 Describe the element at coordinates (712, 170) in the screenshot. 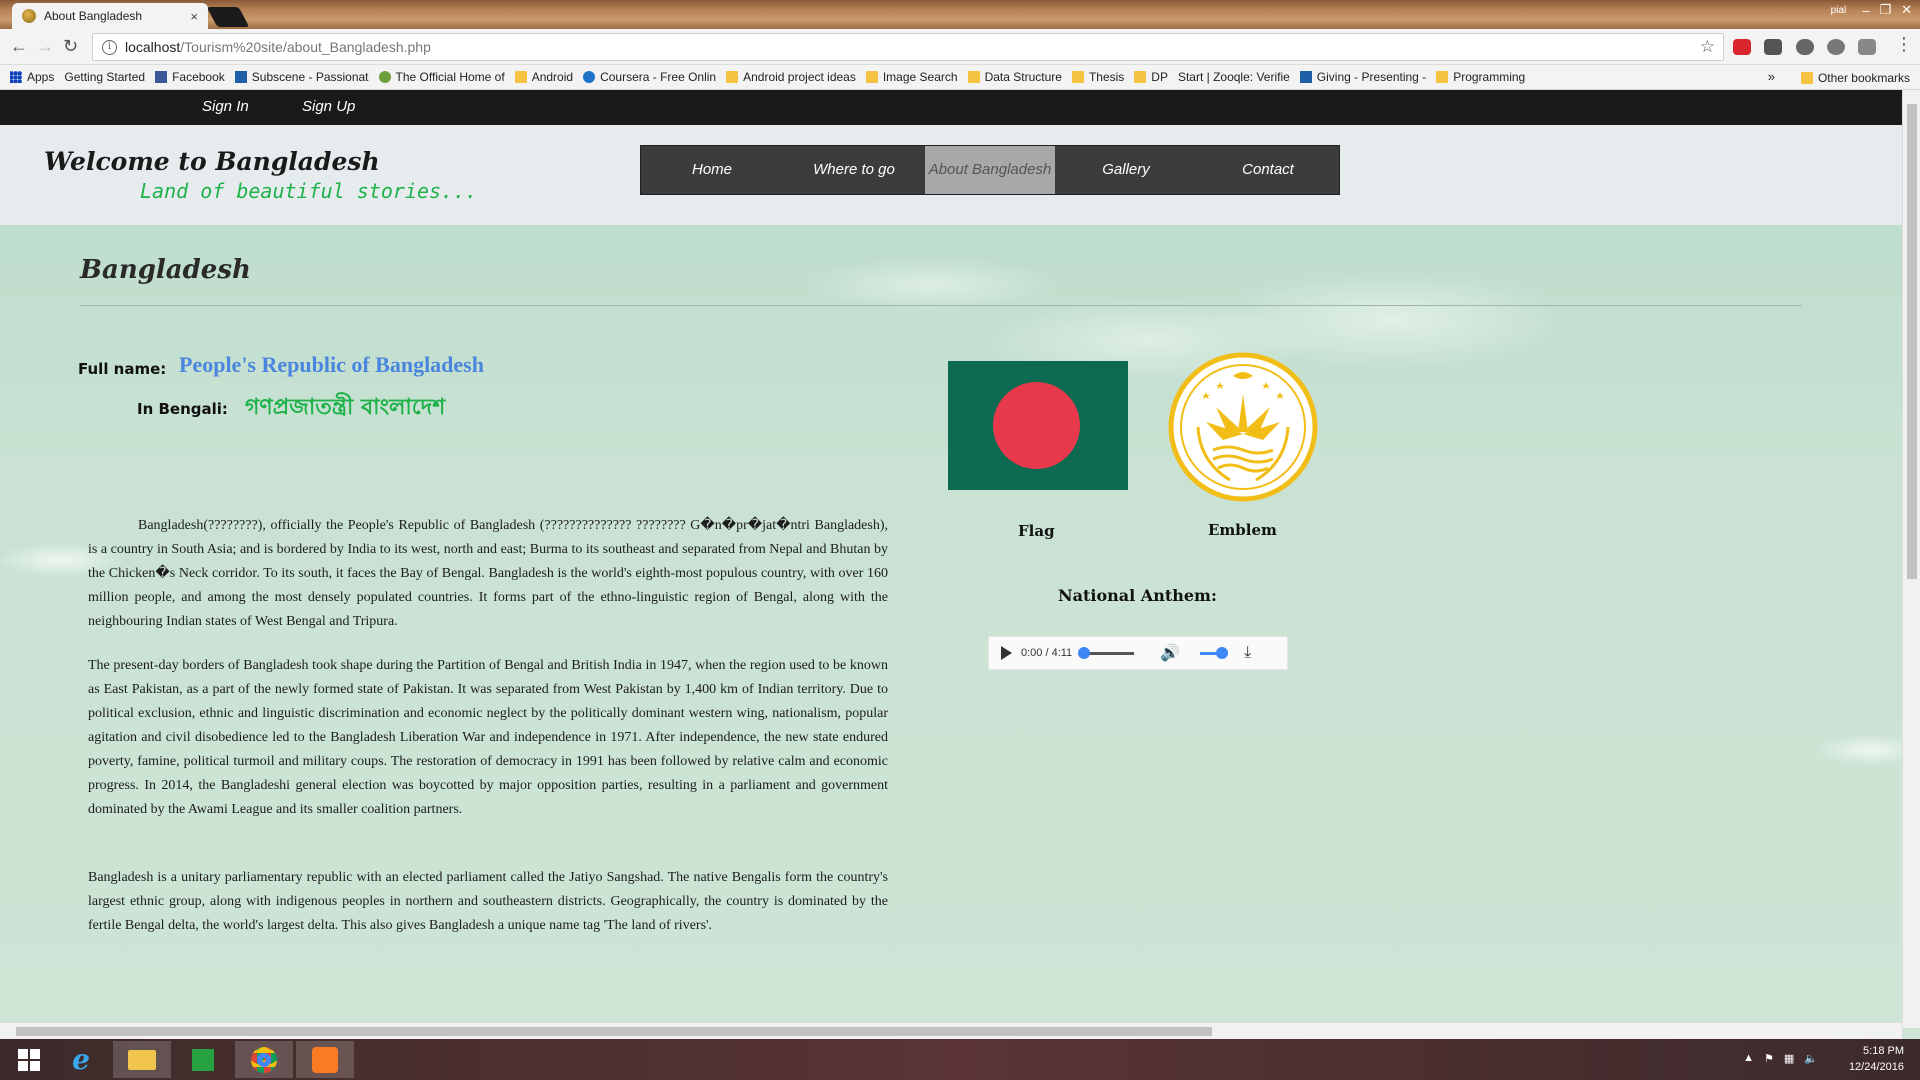

I see `nav-home: Home` at that location.